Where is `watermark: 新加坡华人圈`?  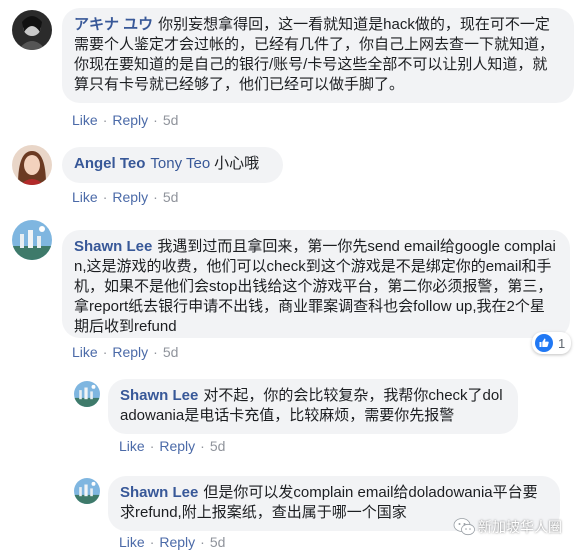
watermark: 新加坡华人圈 is located at coordinates (507, 527).